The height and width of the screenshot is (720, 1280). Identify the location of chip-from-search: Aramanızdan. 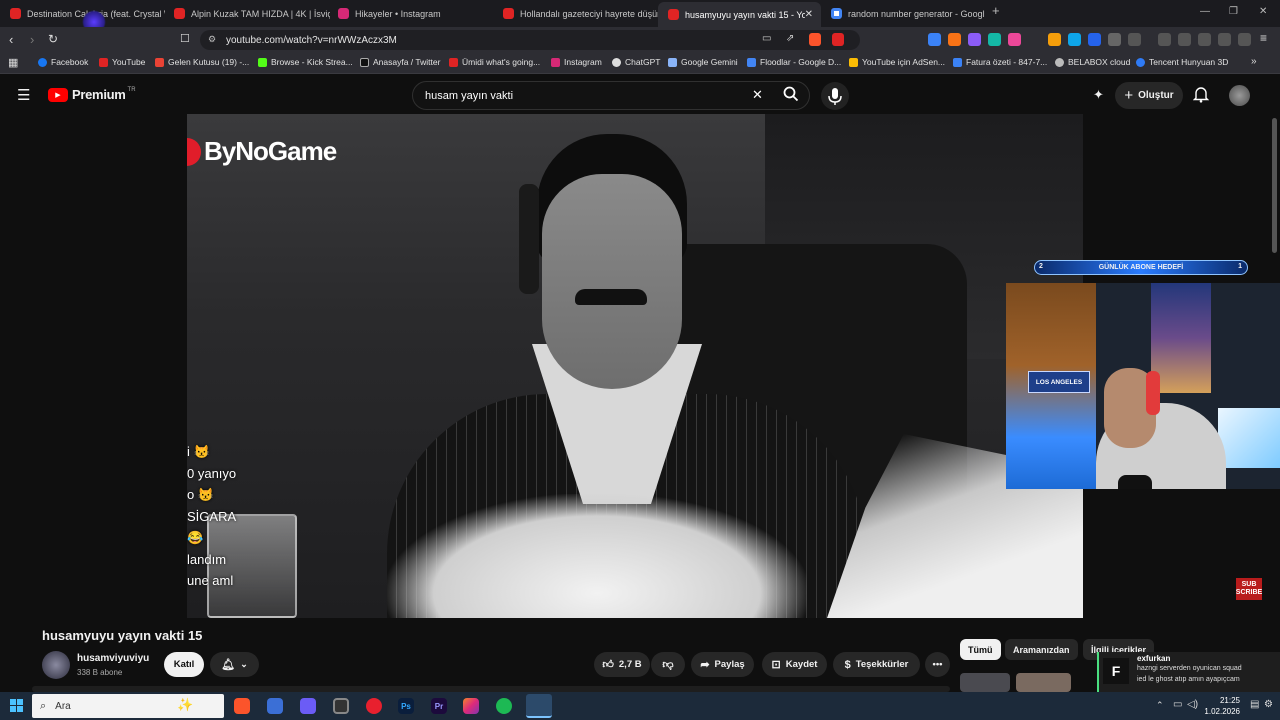
(1041, 649).